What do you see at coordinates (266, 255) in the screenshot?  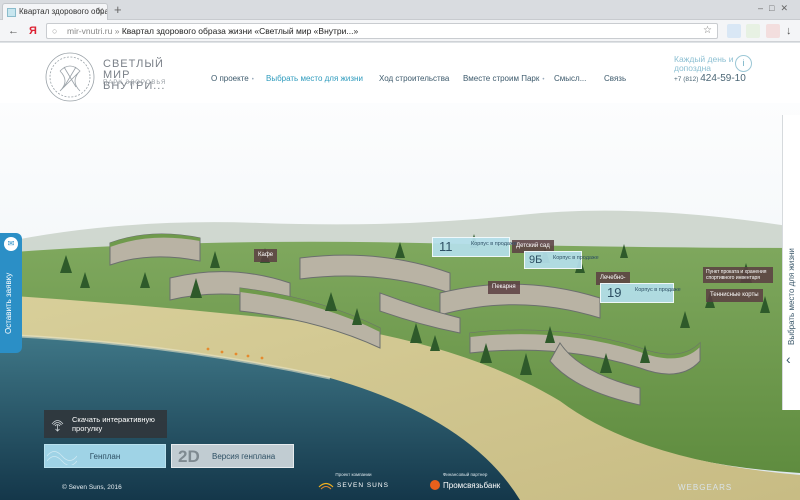 I see `map-label-cafe: Кафе` at bounding box center [266, 255].